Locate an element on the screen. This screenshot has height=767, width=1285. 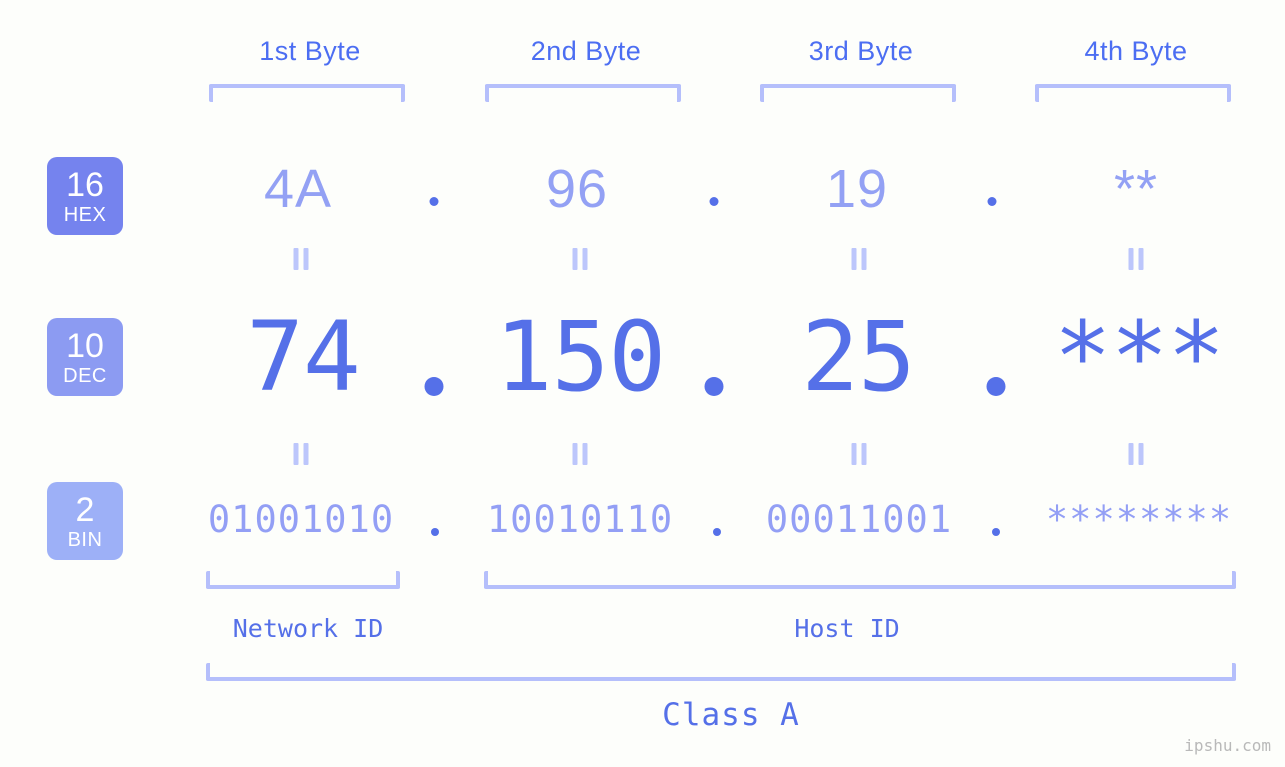
base-badge-hex-number: 16 is located at coordinates (85, 184).